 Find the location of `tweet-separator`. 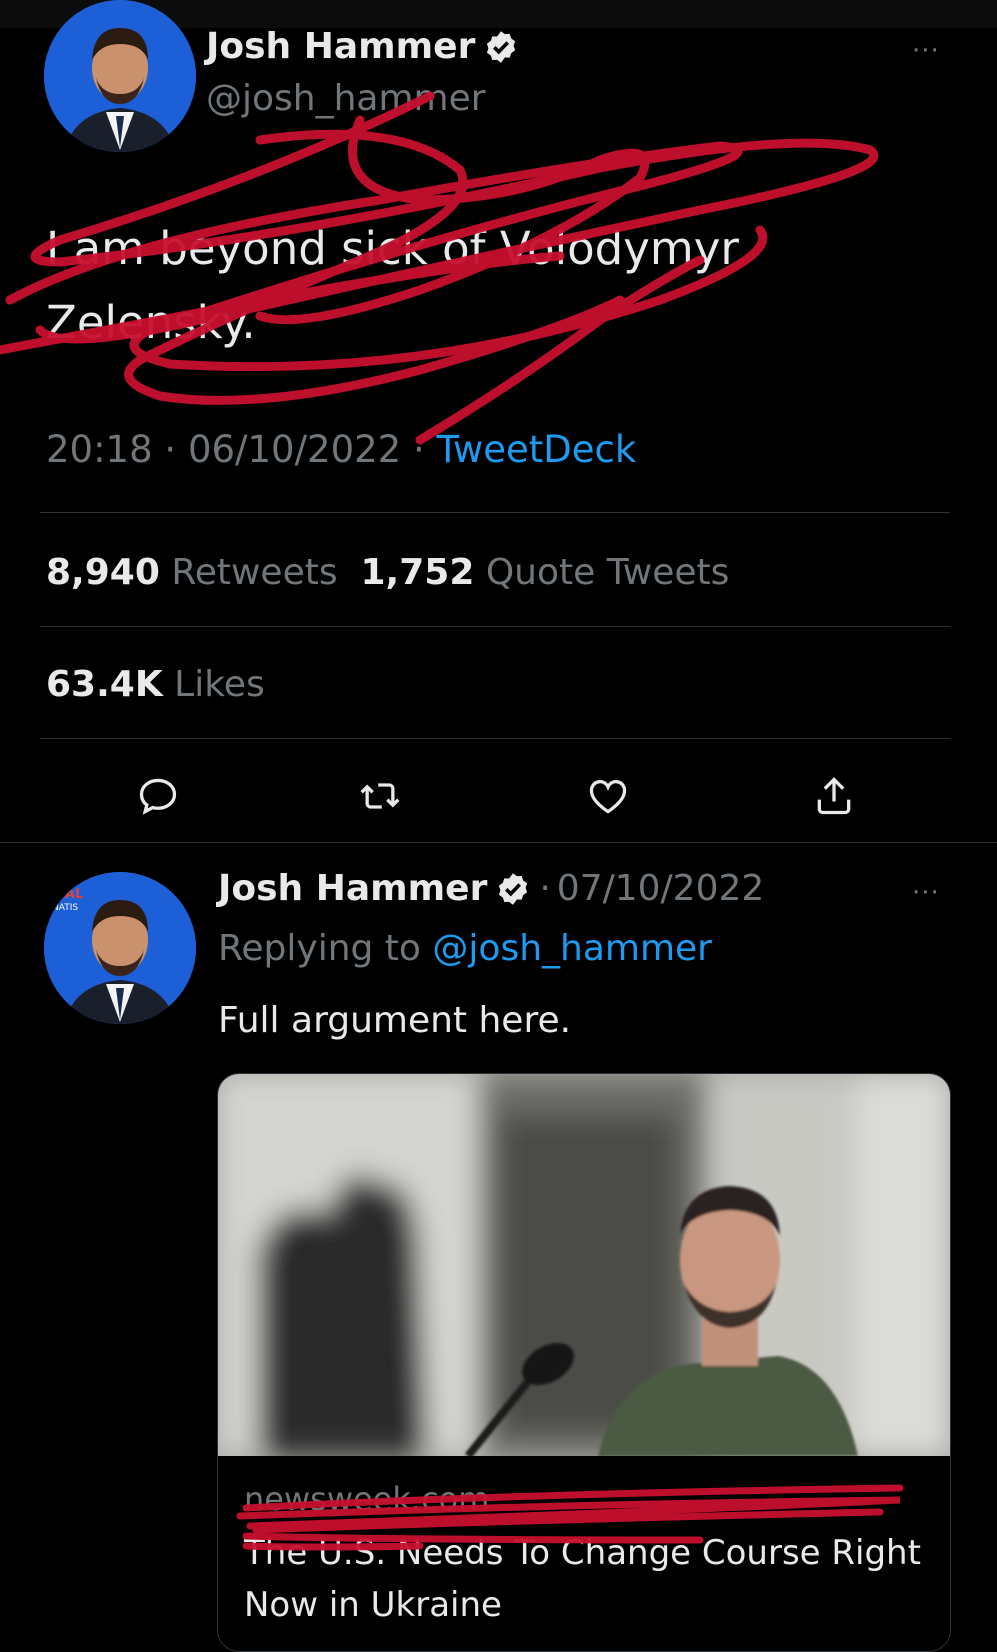

tweet-separator is located at coordinates (498, 842).